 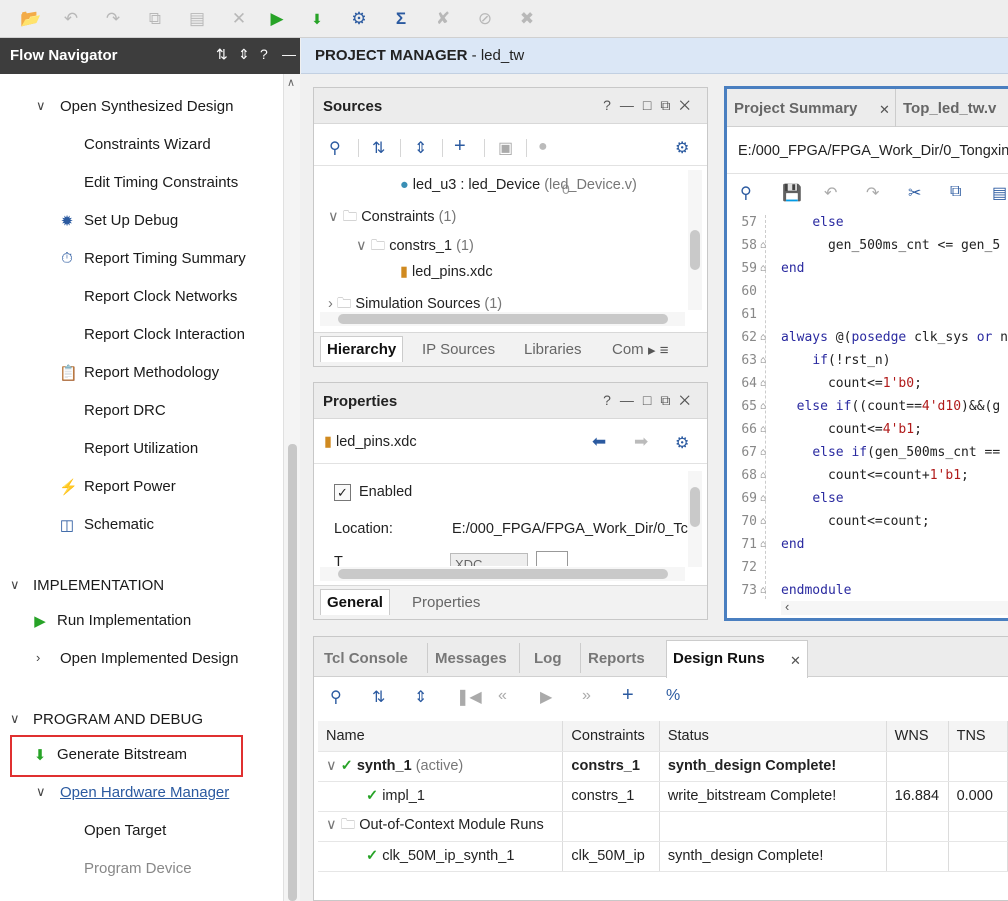 I want to click on scroll-up-icon: ∧, so click(x=291, y=82).